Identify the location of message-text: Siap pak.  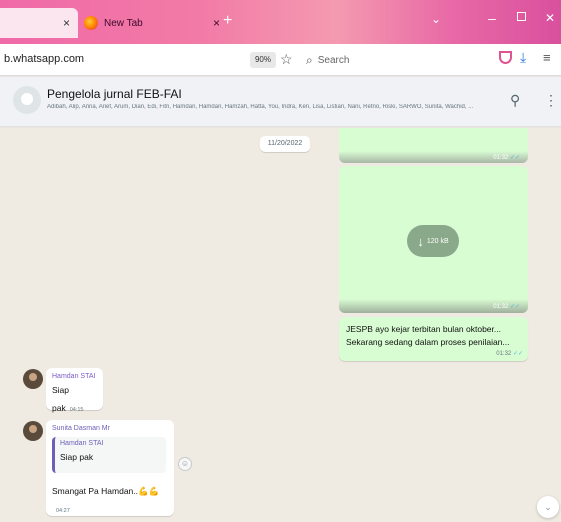
(61, 399).